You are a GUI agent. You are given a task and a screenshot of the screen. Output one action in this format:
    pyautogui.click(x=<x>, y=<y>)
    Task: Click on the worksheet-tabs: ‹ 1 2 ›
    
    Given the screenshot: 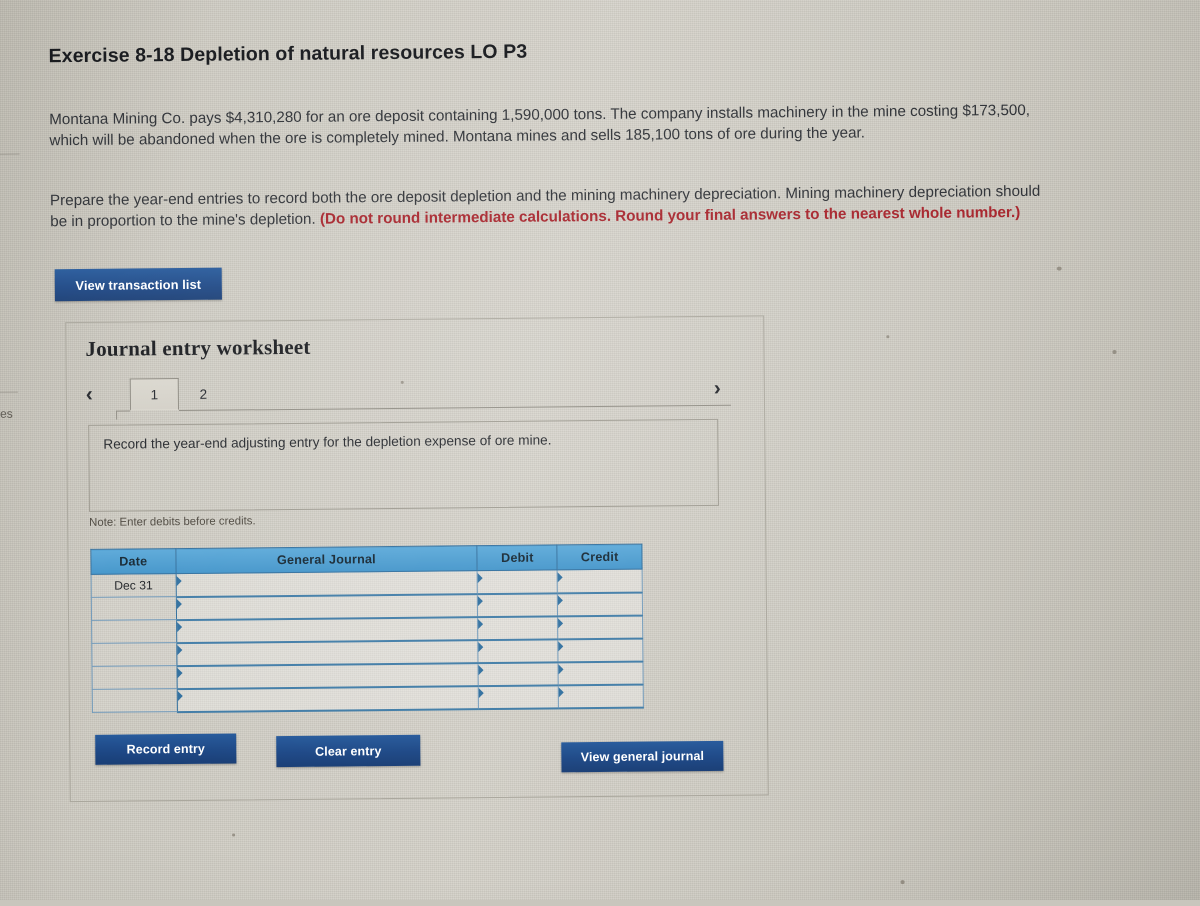 What is the action you would take?
    pyautogui.click(x=409, y=396)
    